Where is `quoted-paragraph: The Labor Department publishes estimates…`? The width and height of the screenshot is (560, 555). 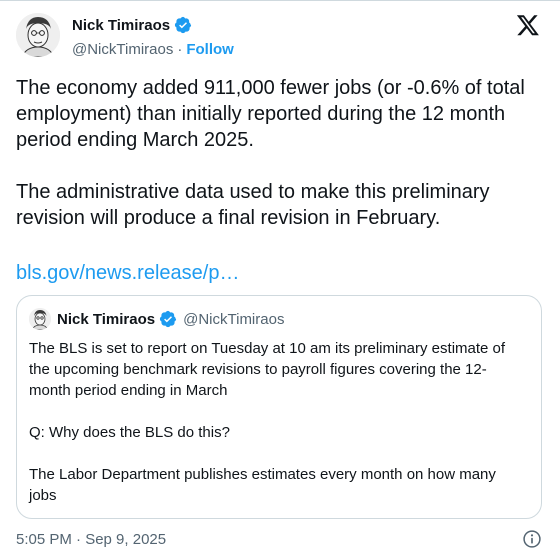
quoted-paragraph: The Labor Department publishes estimates… is located at coordinates (262, 485).